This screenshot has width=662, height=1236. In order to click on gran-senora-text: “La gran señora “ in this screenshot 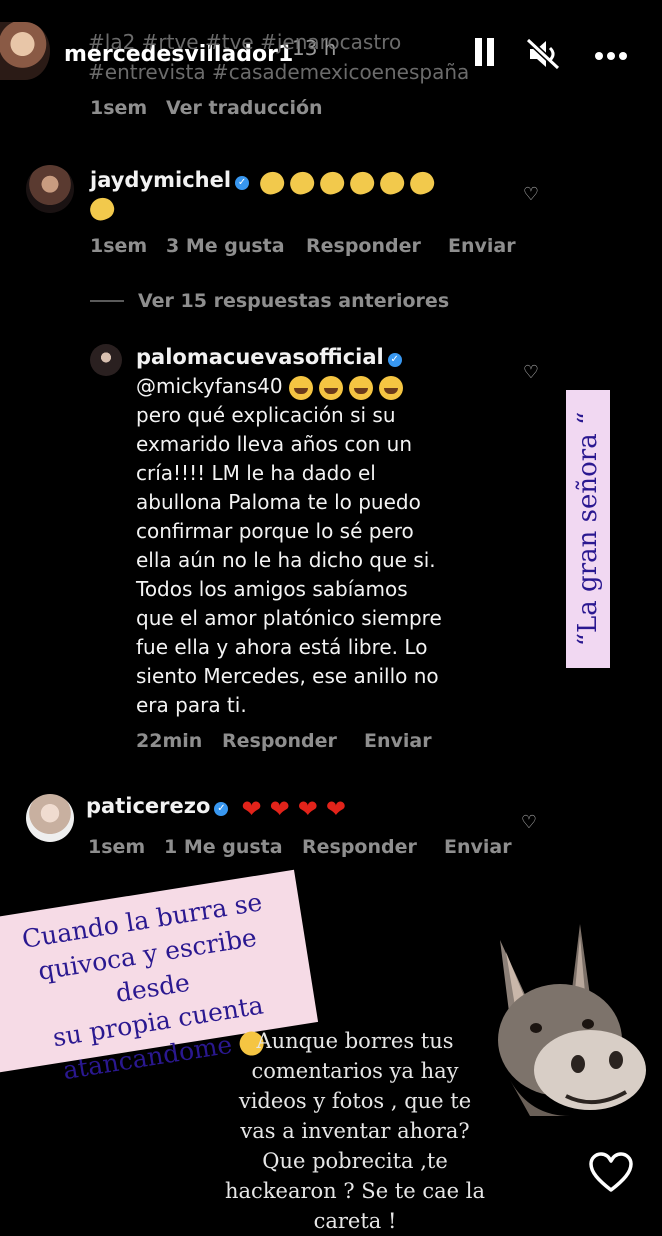, I will do `click(588, 529)`.